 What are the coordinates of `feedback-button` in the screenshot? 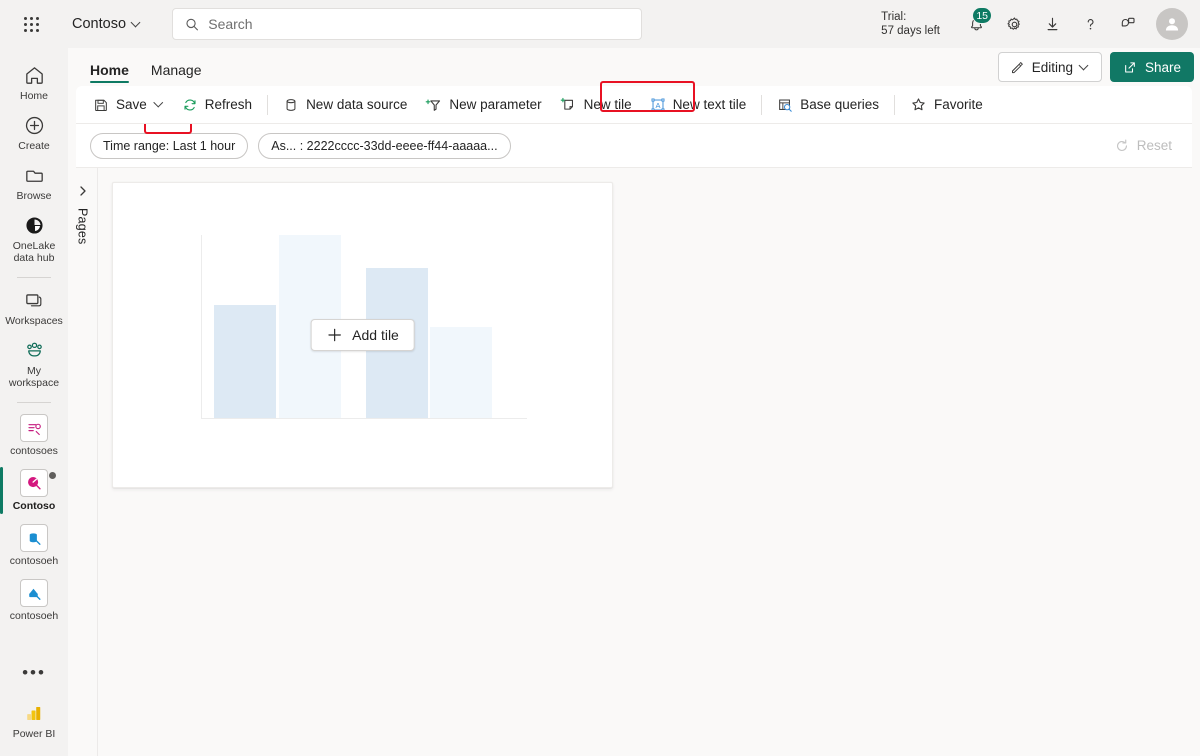 It's located at (1128, 24).